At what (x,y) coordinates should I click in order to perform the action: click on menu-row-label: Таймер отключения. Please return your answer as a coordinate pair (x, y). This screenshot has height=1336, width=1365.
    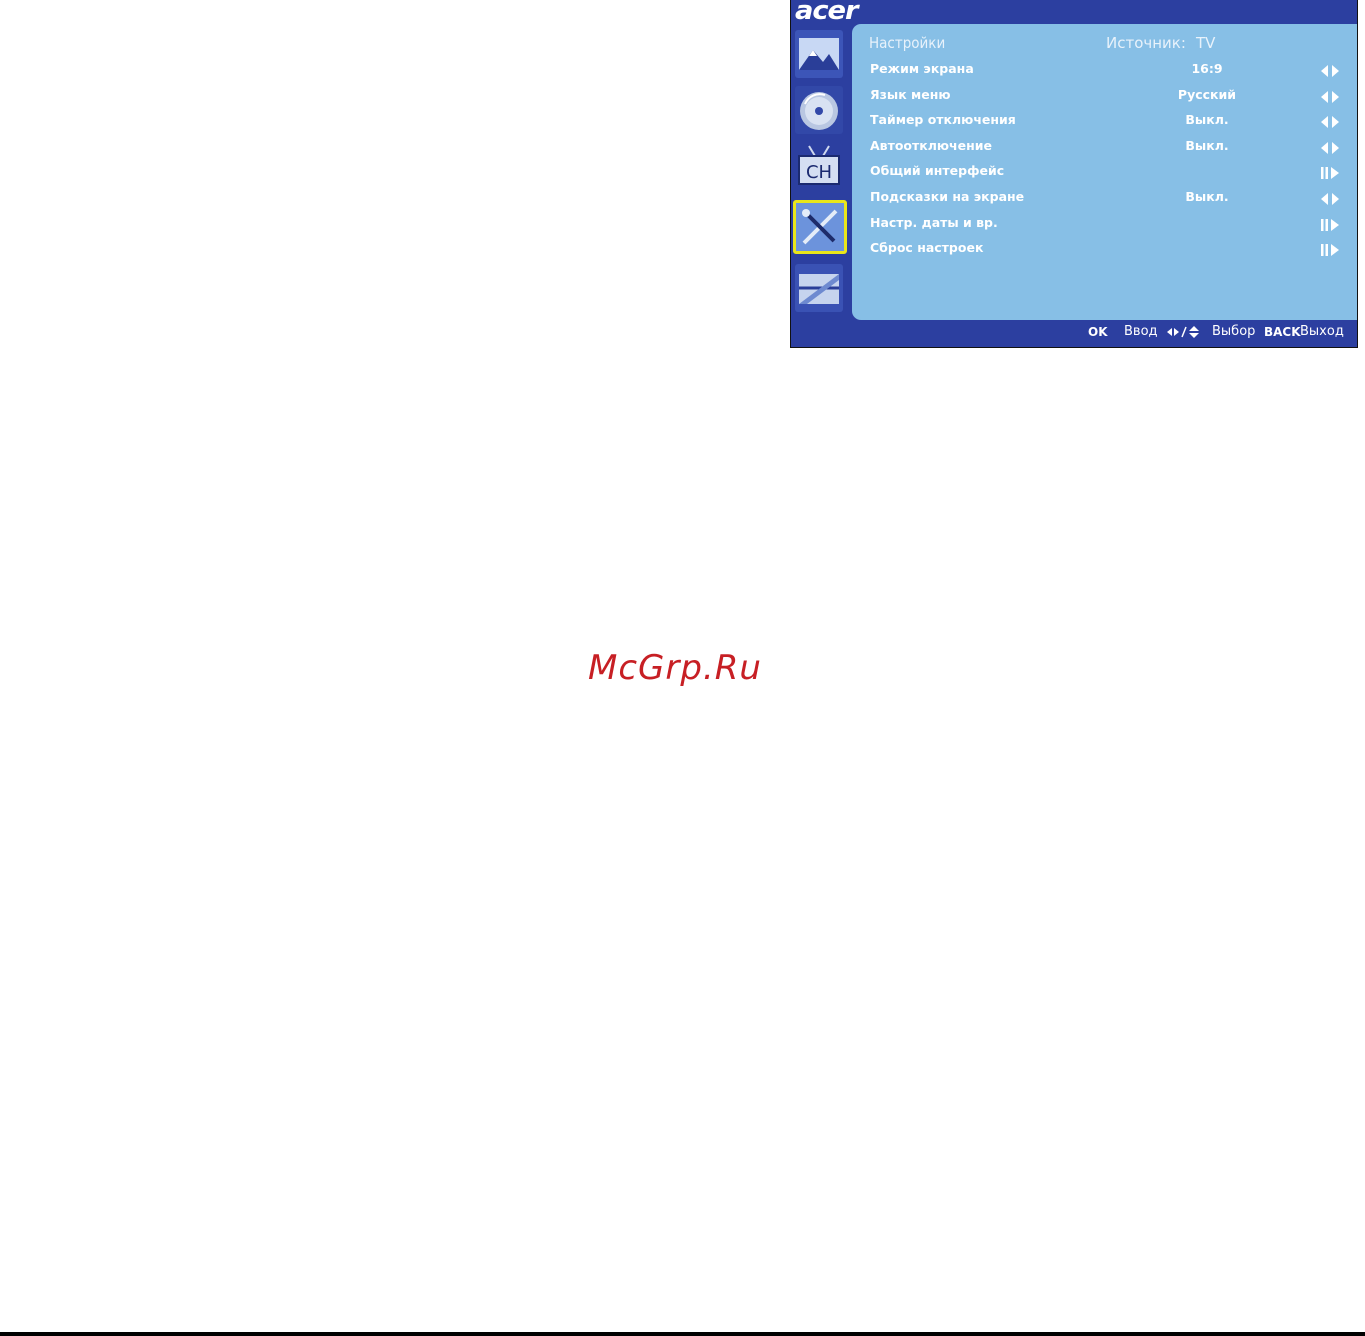
    Looking at the image, I should click on (943, 120).